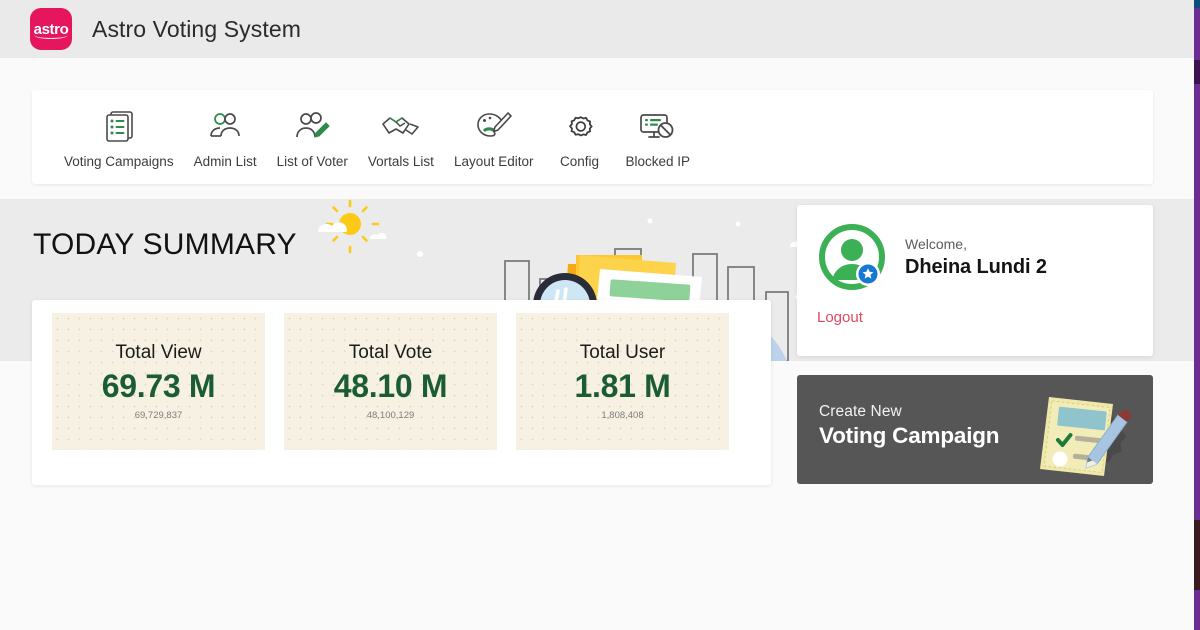  What do you see at coordinates (390, 415) in the screenshot?
I see `stat-exact-value: 48,100,129` at bounding box center [390, 415].